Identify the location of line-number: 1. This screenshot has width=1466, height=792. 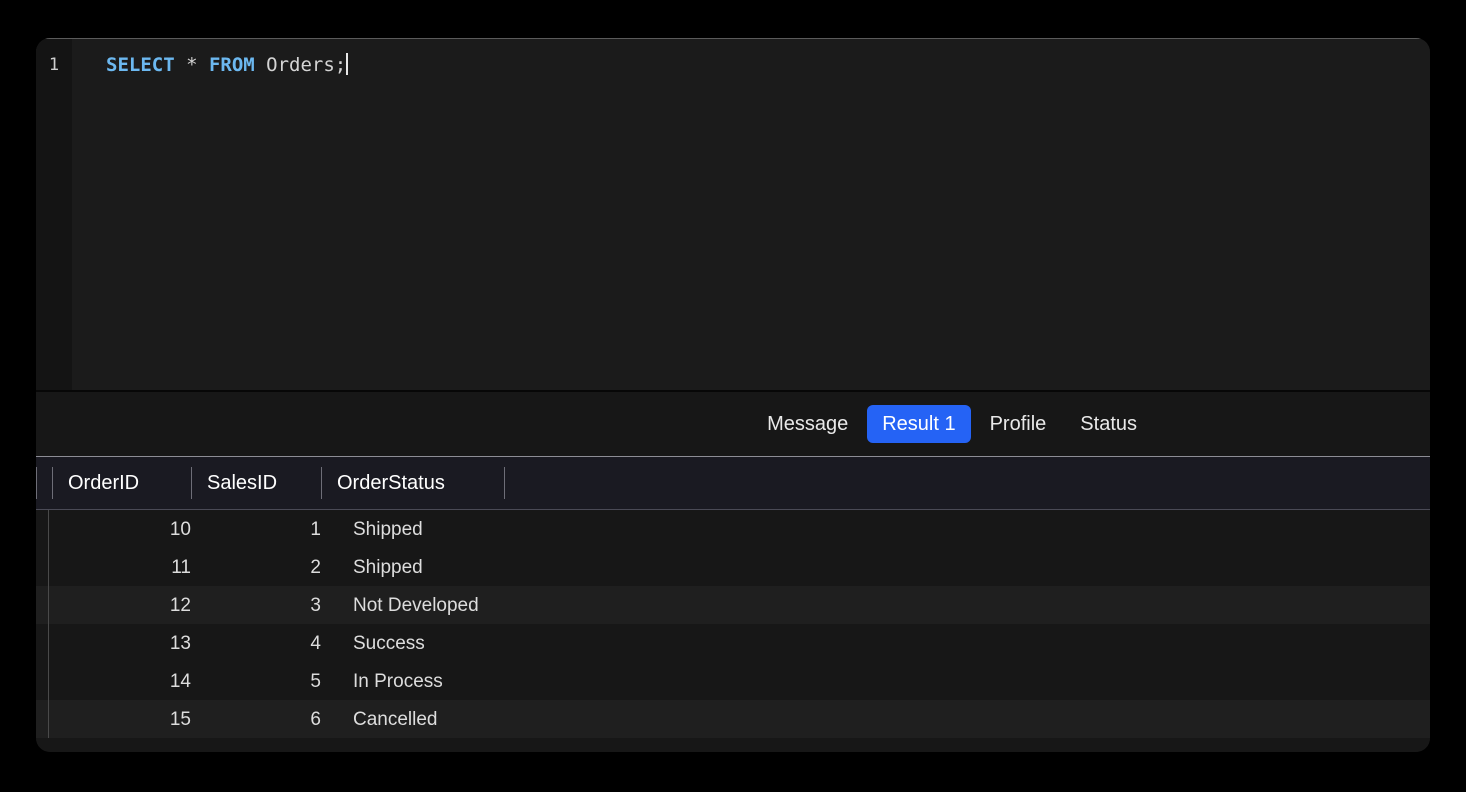
(54, 65).